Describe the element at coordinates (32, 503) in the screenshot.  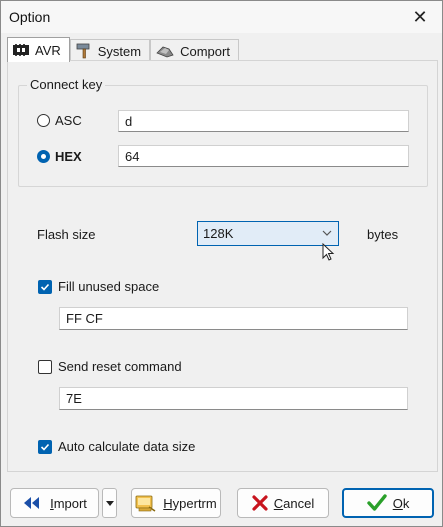
I see `double-arrow-left-icon` at that location.